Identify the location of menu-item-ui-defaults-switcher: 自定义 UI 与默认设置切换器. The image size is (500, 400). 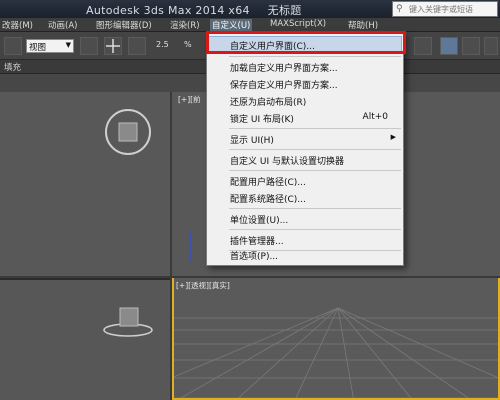
(305, 160).